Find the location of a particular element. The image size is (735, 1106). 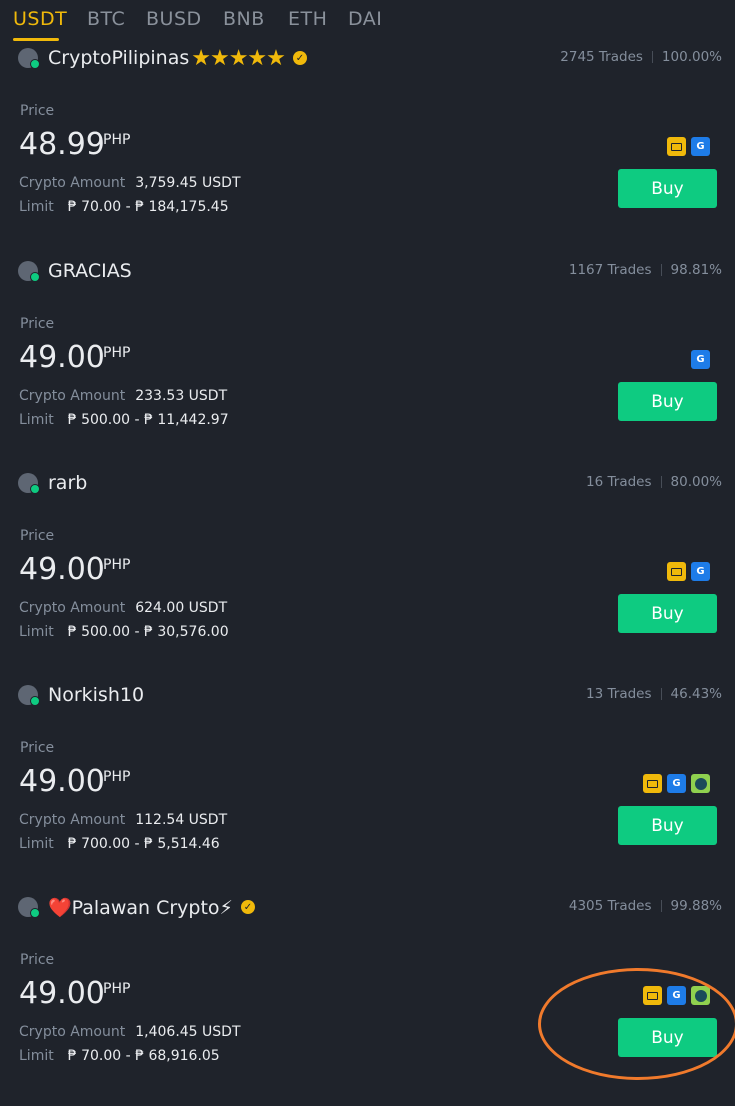

merchant-name: ❤️Palawan Crypto⚡ is located at coordinates (140, 907).